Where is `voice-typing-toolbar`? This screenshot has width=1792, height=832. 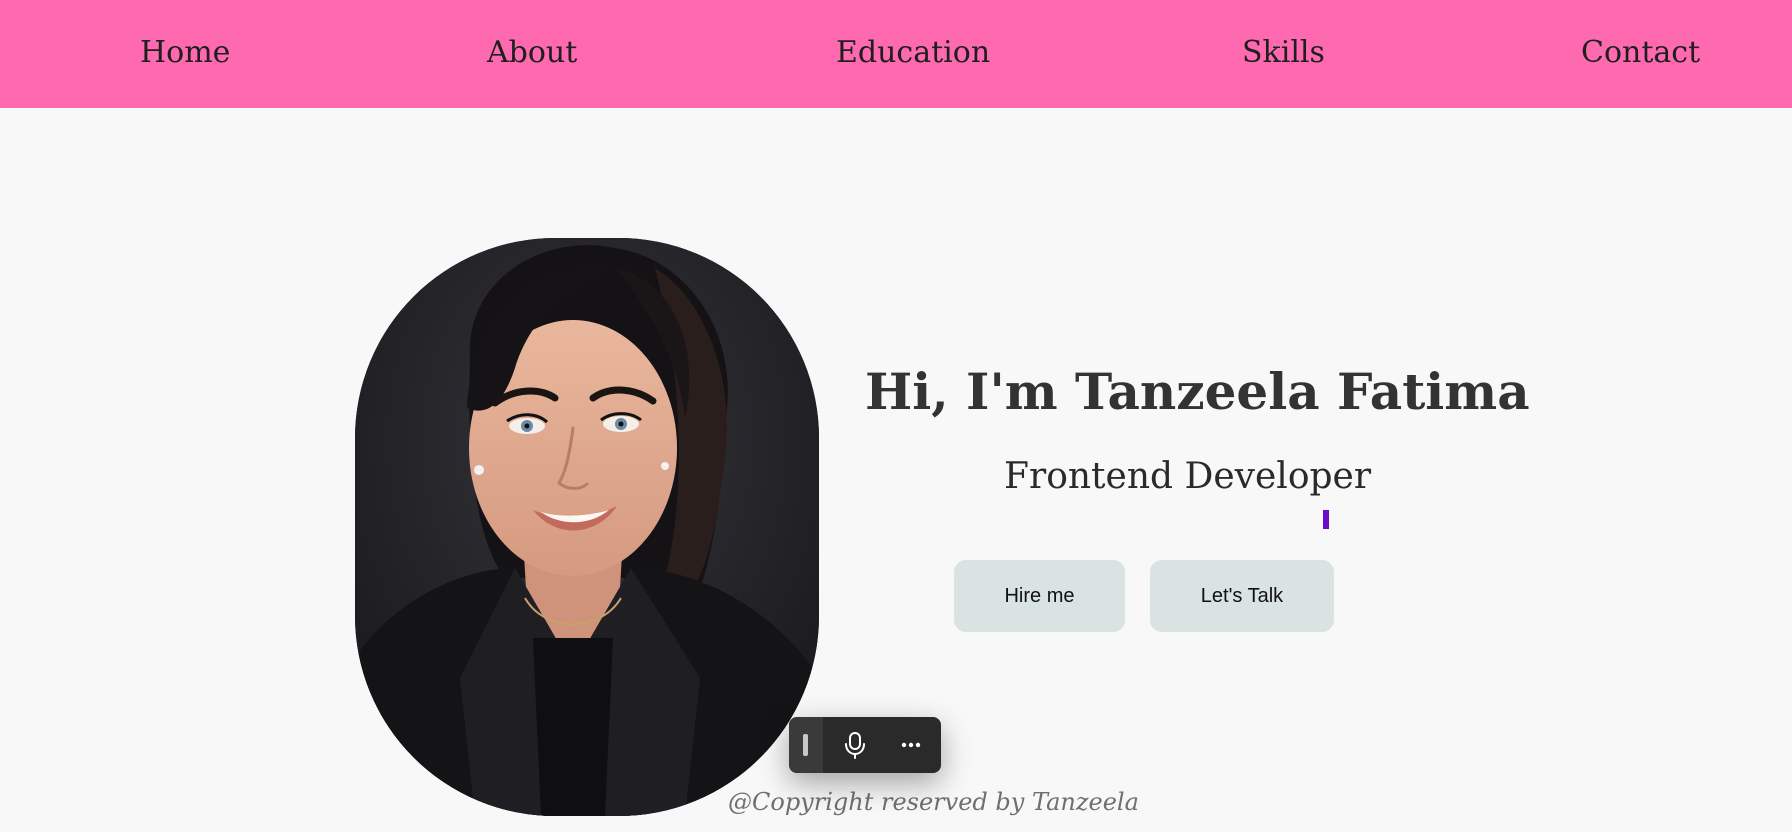
voice-typing-toolbar is located at coordinates (865, 745).